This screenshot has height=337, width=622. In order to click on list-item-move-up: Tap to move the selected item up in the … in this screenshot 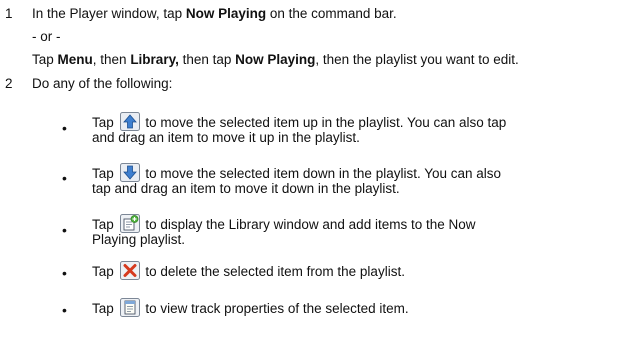, I will do `click(302, 128)`.